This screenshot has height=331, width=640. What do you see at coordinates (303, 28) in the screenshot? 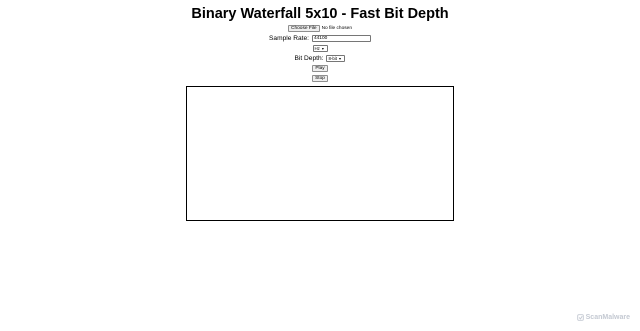
I see `choose-file-button: Choose File` at bounding box center [303, 28].